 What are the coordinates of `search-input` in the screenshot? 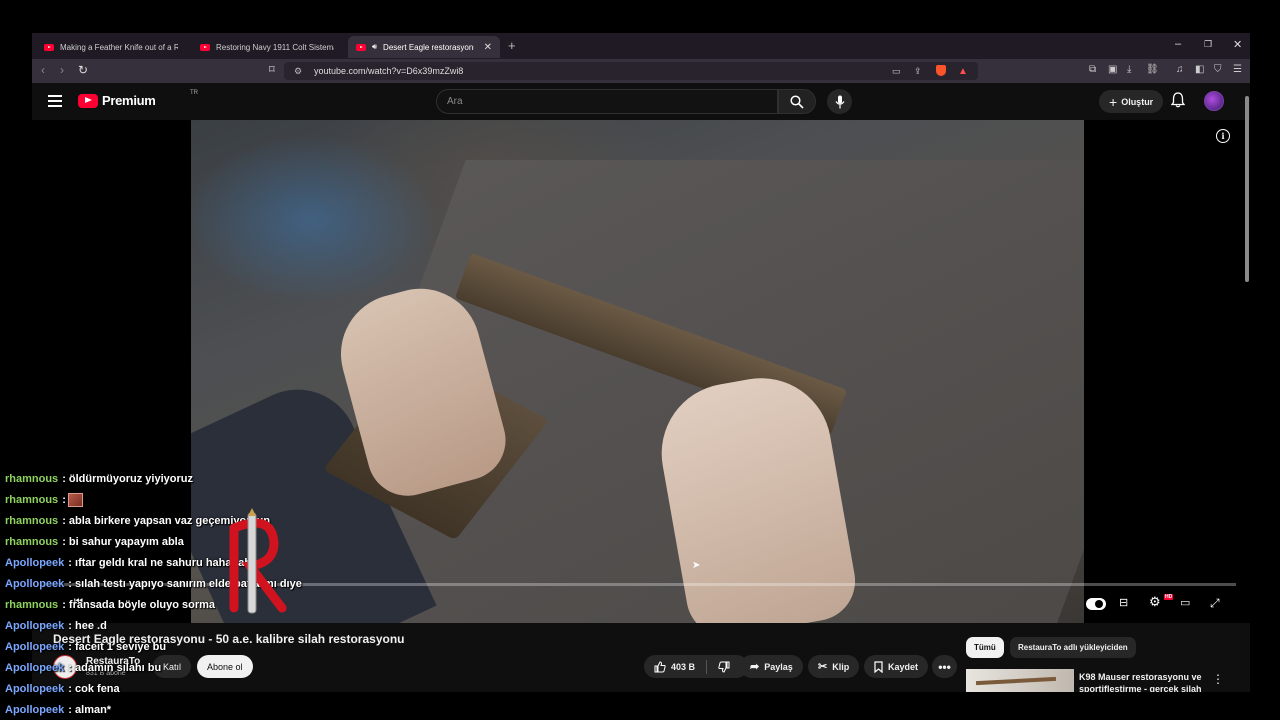 It's located at (607, 101).